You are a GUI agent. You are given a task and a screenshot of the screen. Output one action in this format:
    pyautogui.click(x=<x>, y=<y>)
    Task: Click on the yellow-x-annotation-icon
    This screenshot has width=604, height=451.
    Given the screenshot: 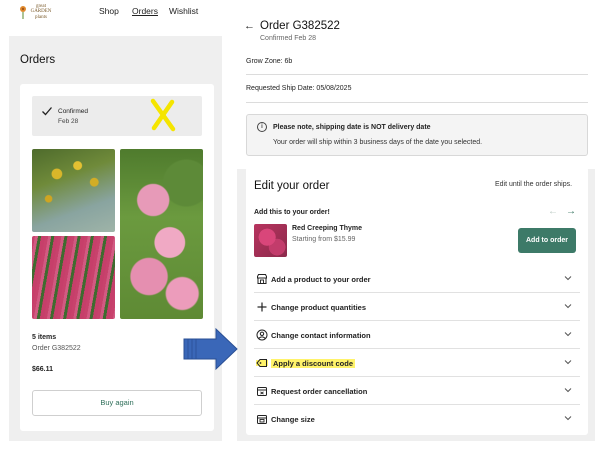 What is the action you would take?
    pyautogui.click(x=163, y=115)
    